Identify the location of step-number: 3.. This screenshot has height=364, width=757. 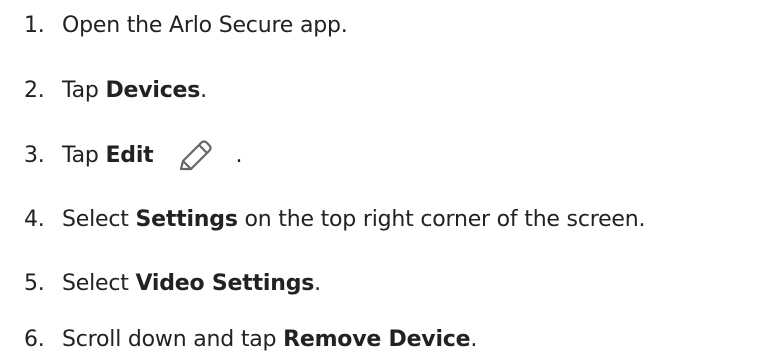
(34, 155).